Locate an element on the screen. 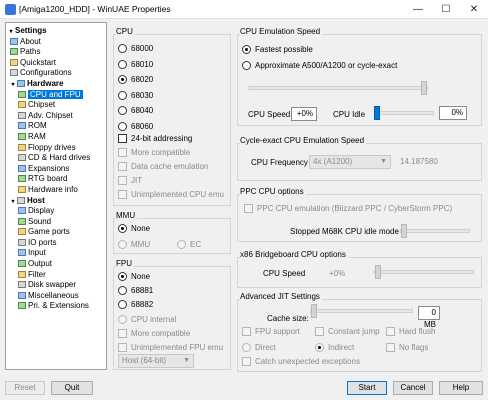 Image resolution: width=488 pixels, height=400 pixels. tree-item-display: Display is located at coordinates (56, 211).